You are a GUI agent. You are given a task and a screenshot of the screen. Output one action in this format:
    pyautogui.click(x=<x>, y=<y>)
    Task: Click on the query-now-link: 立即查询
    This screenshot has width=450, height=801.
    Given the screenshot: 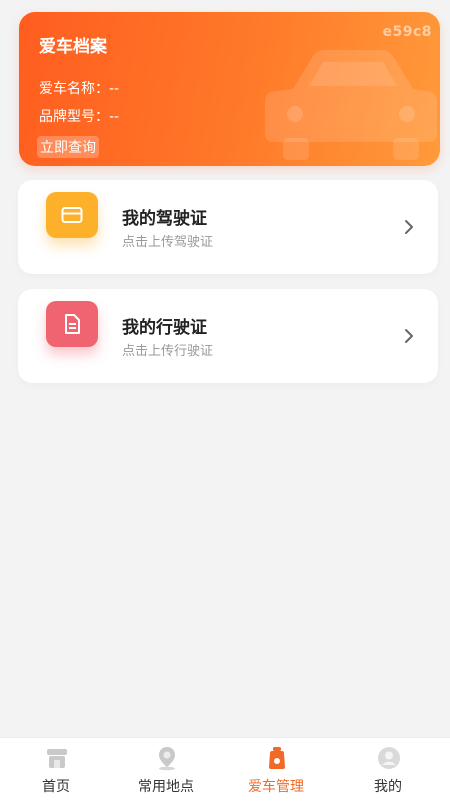 What is the action you would take?
    pyautogui.click(x=68, y=147)
    